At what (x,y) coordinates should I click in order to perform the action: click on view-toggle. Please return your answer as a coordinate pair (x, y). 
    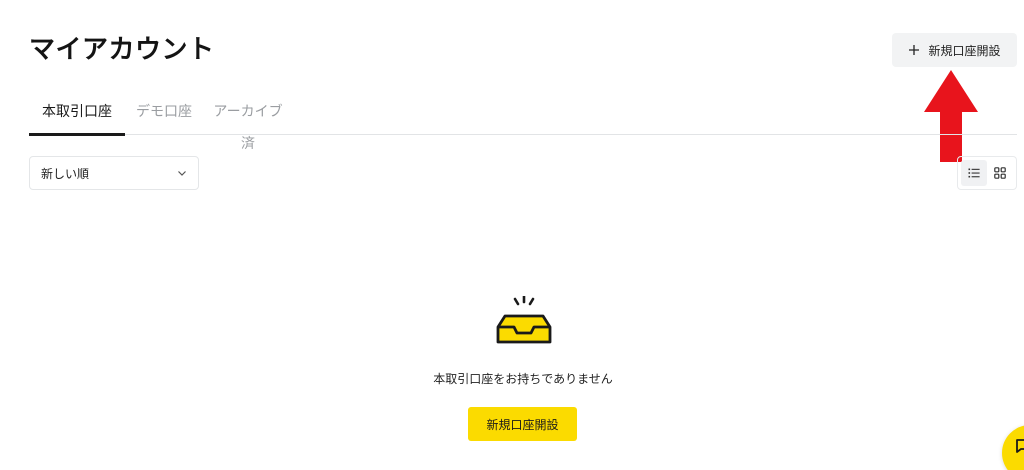
    Looking at the image, I should click on (987, 173).